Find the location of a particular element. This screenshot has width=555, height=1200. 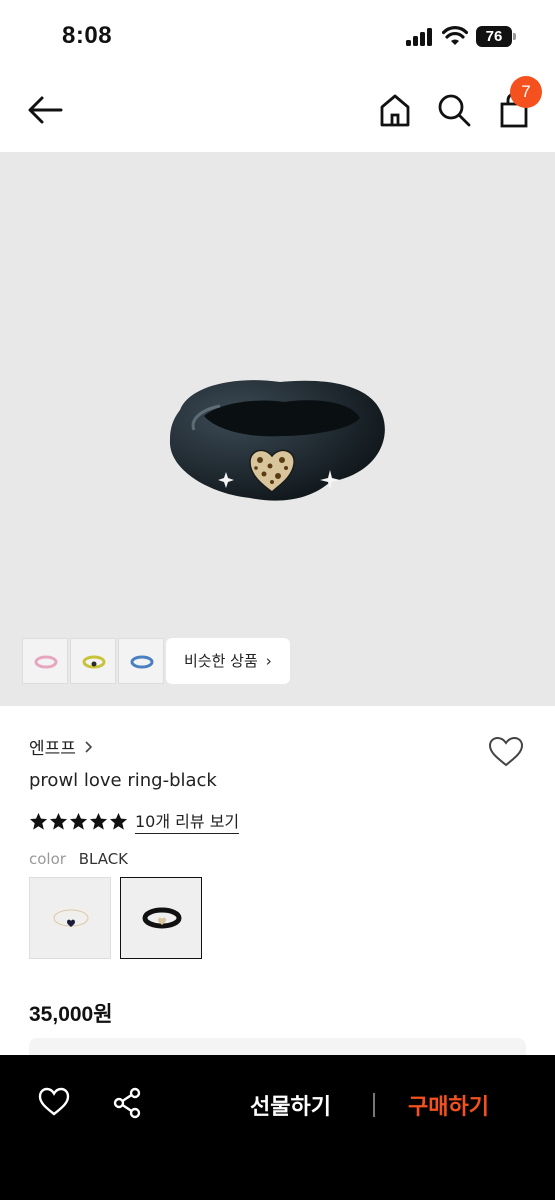

share-icon is located at coordinates (127, 1103).